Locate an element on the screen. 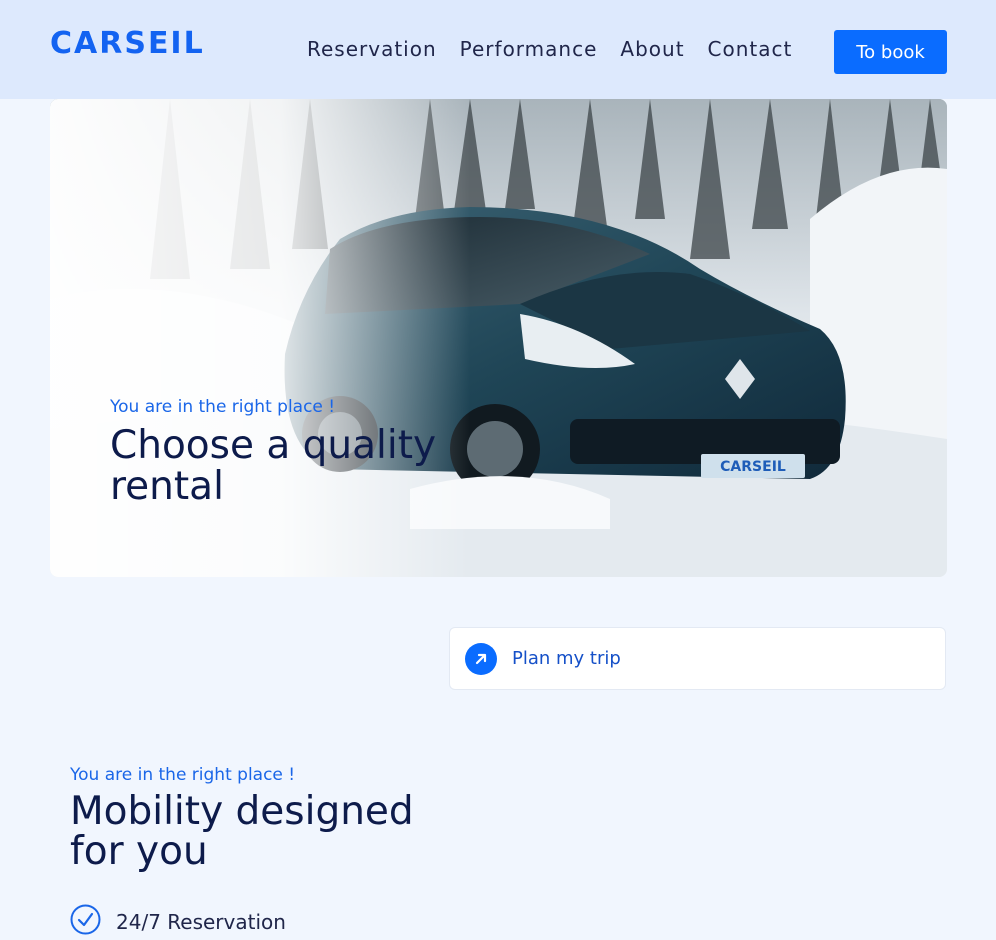 This screenshot has width=996, height=940. main-nav: Reservation Performance About Contact is located at coordinates (549, 49).